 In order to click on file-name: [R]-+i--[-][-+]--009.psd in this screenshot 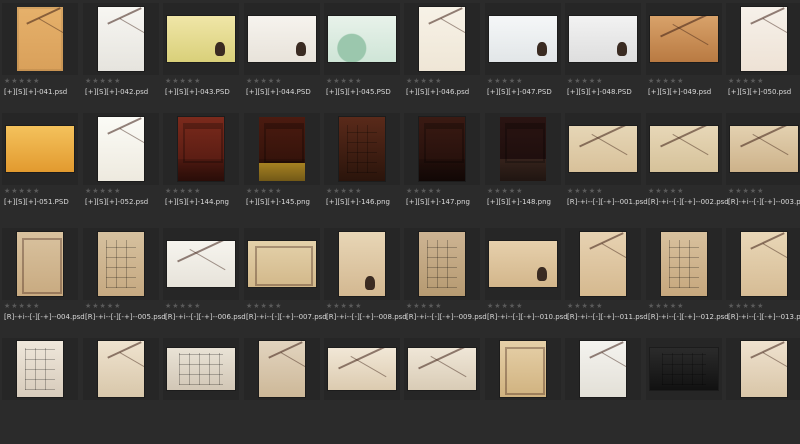, I will do `click(446, 317)`.